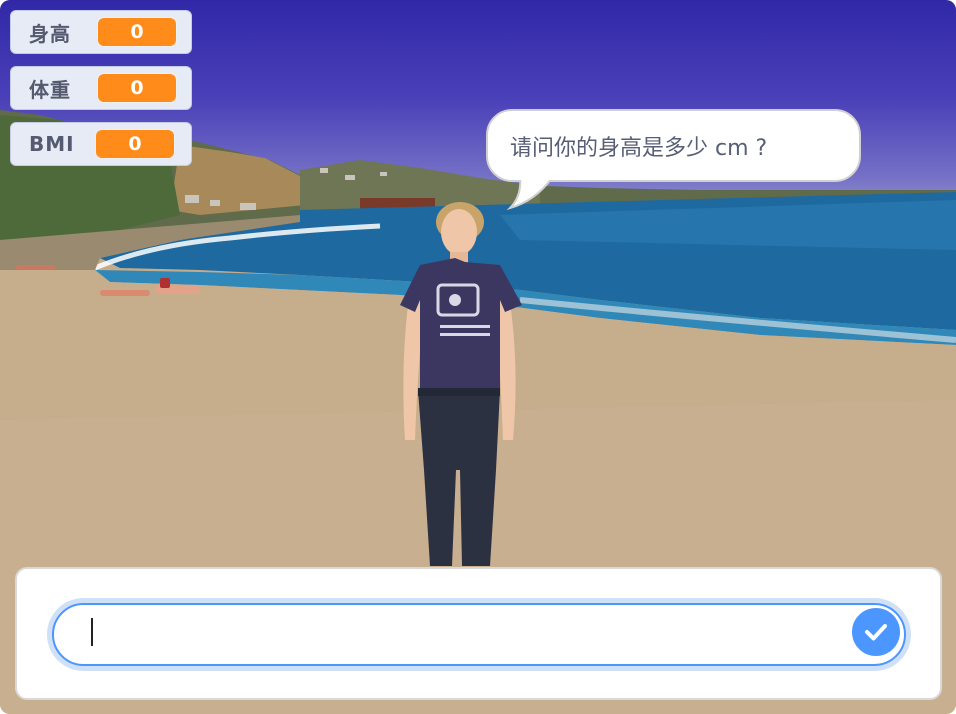 This screenshot has width=956, height=714. Describe the element at coordinates (137, 32) in the screenshot. I see `monitor-height-value: 0` at that location.